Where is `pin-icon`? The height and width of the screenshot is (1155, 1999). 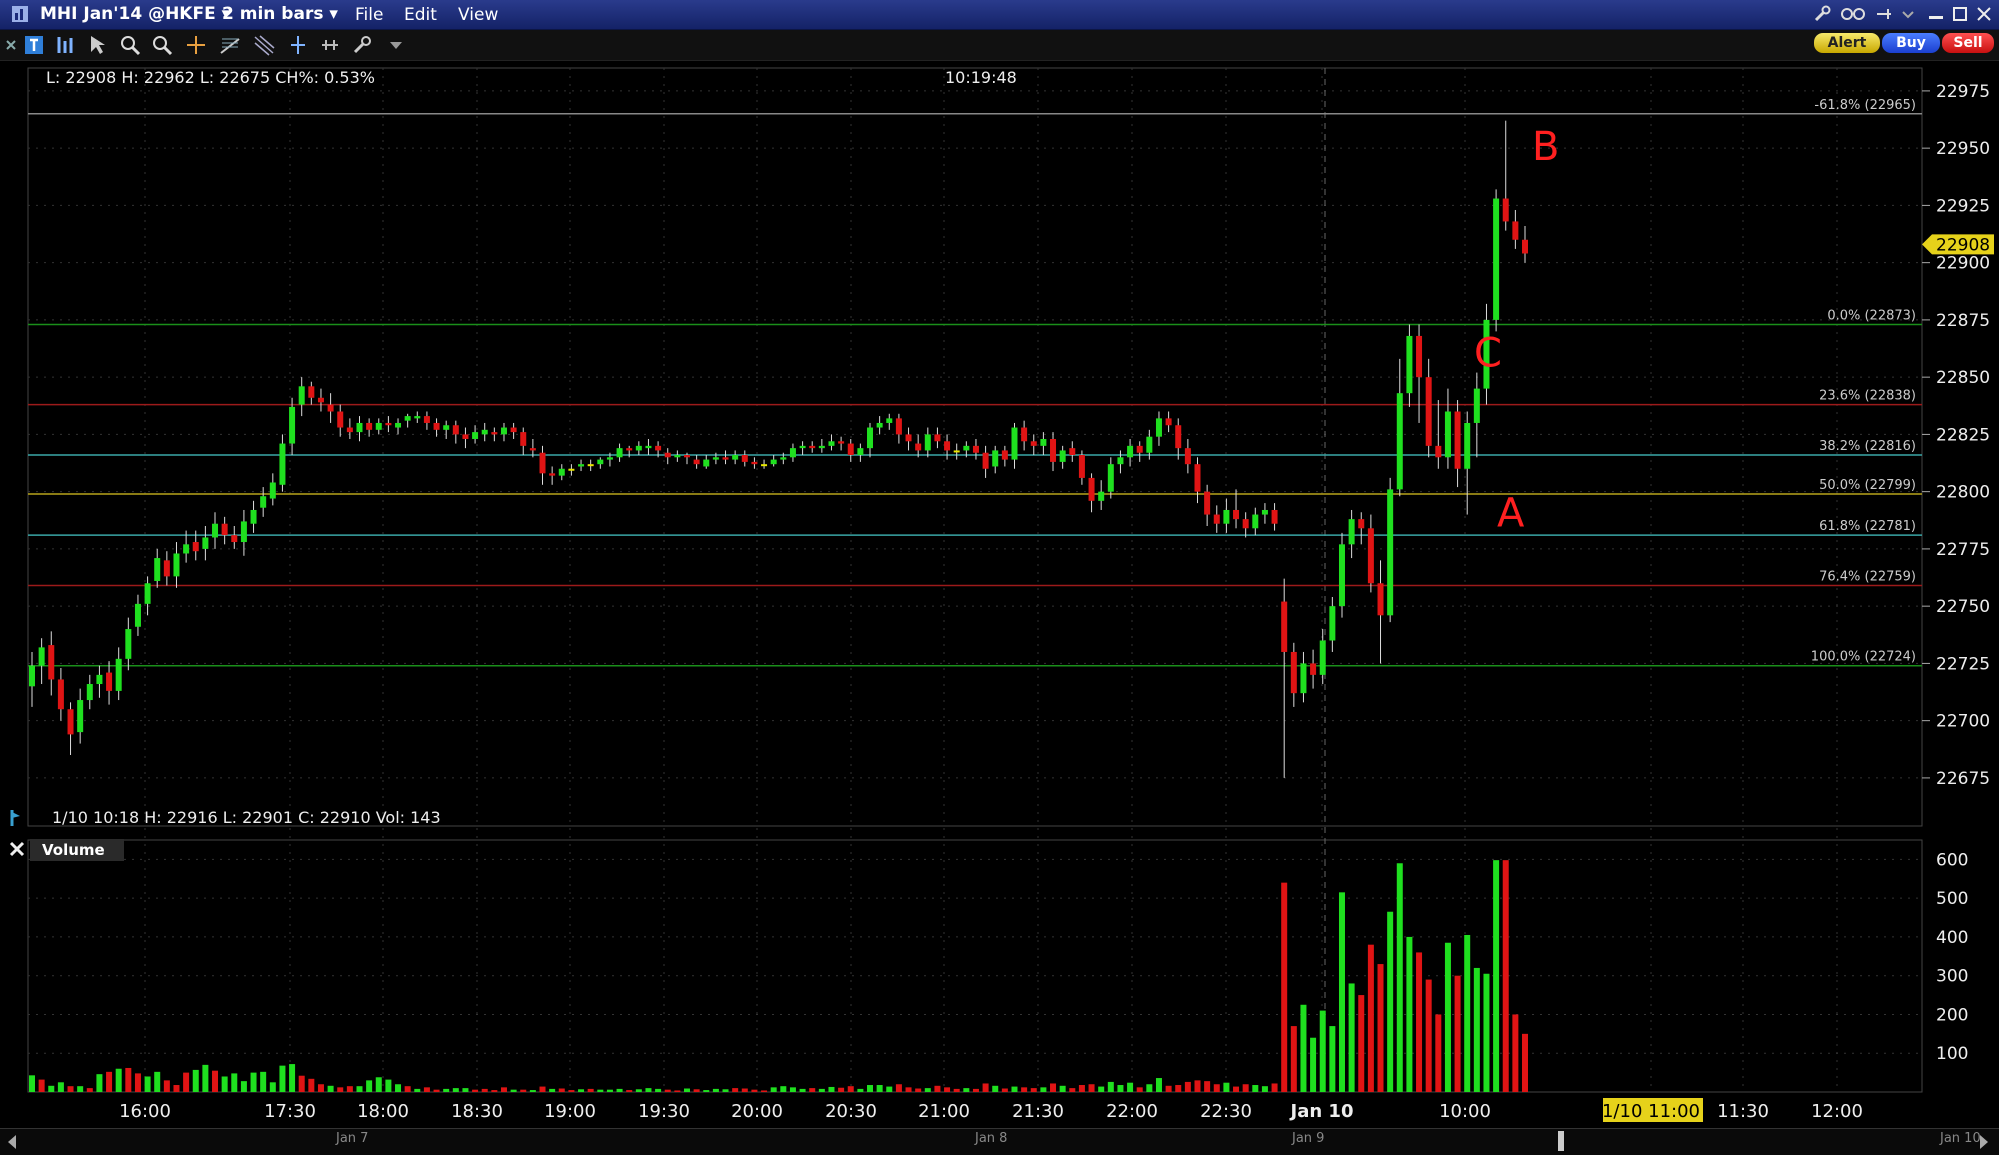 pin-icon is located at coordinates (1884, 14).